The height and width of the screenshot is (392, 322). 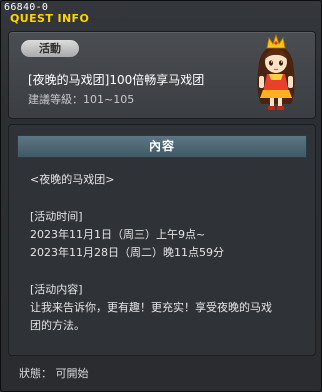 What do you see at coordinates (57, 325) in the screenshot?
I see `content-line: 团的方法。` at bounding box center [57, 325].